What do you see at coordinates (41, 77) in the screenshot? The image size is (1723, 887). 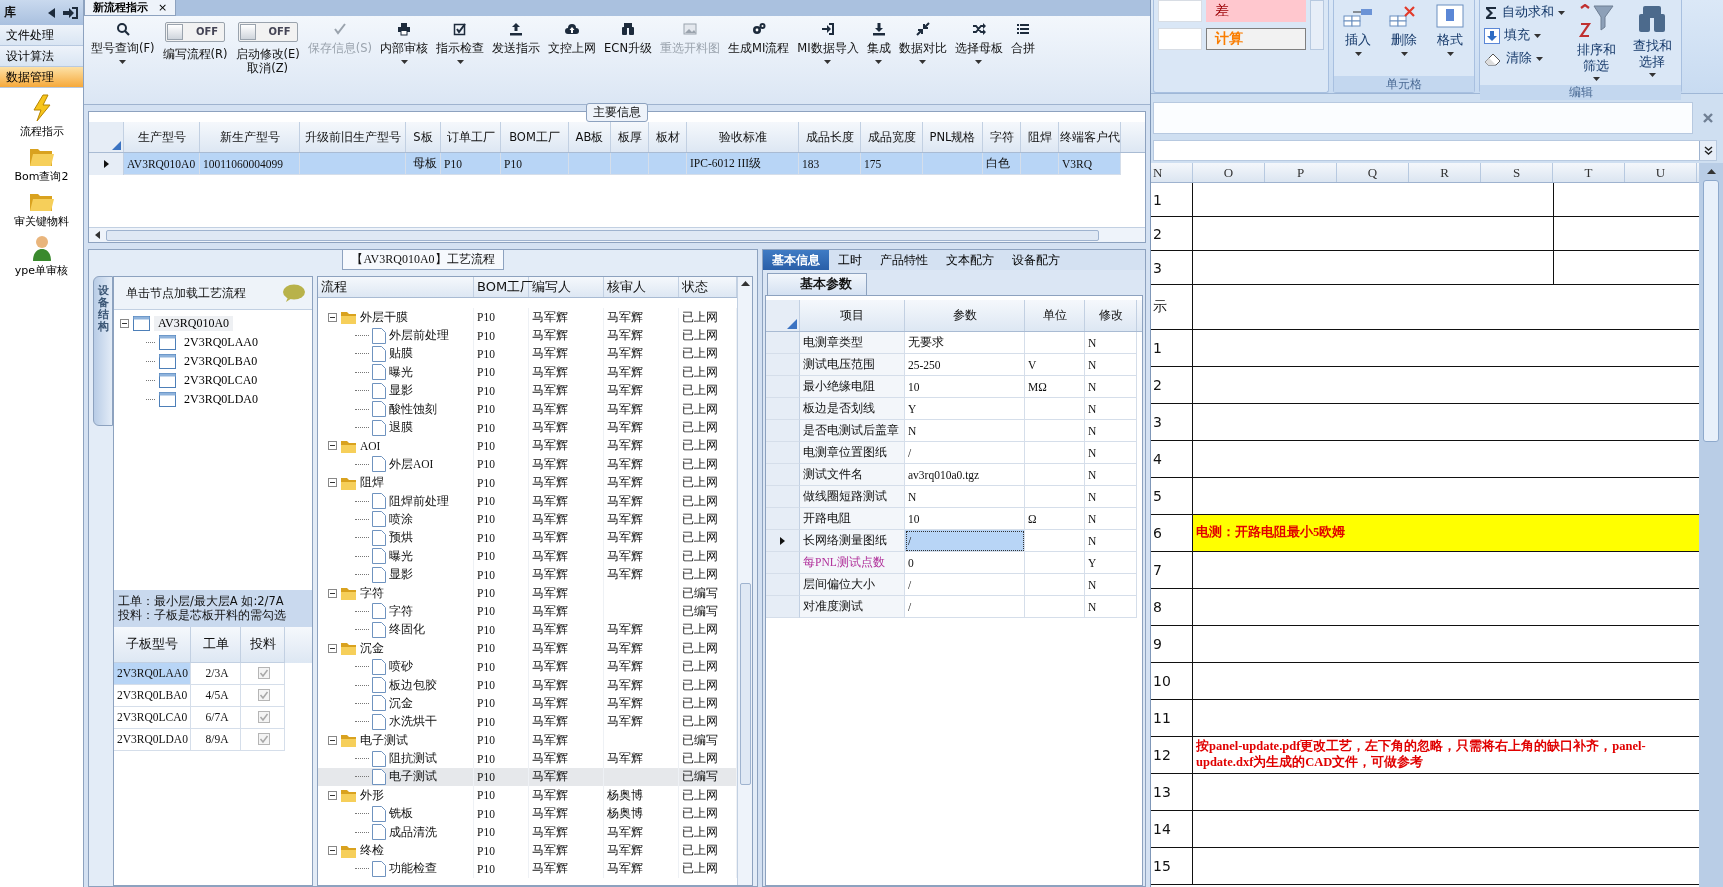 I see `sidebar-item: 数据管理` at bounding box center [41, 77].